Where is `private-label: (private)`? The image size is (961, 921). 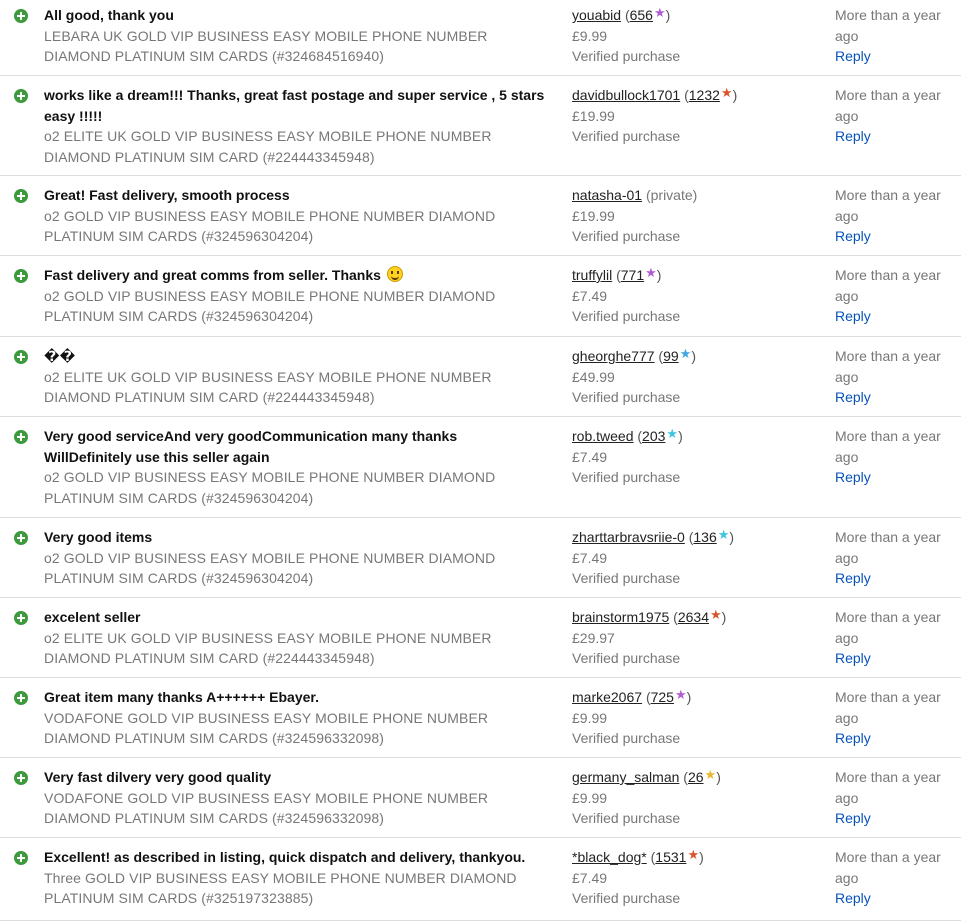
private-label: (private) is located at coordinates (671, 195).